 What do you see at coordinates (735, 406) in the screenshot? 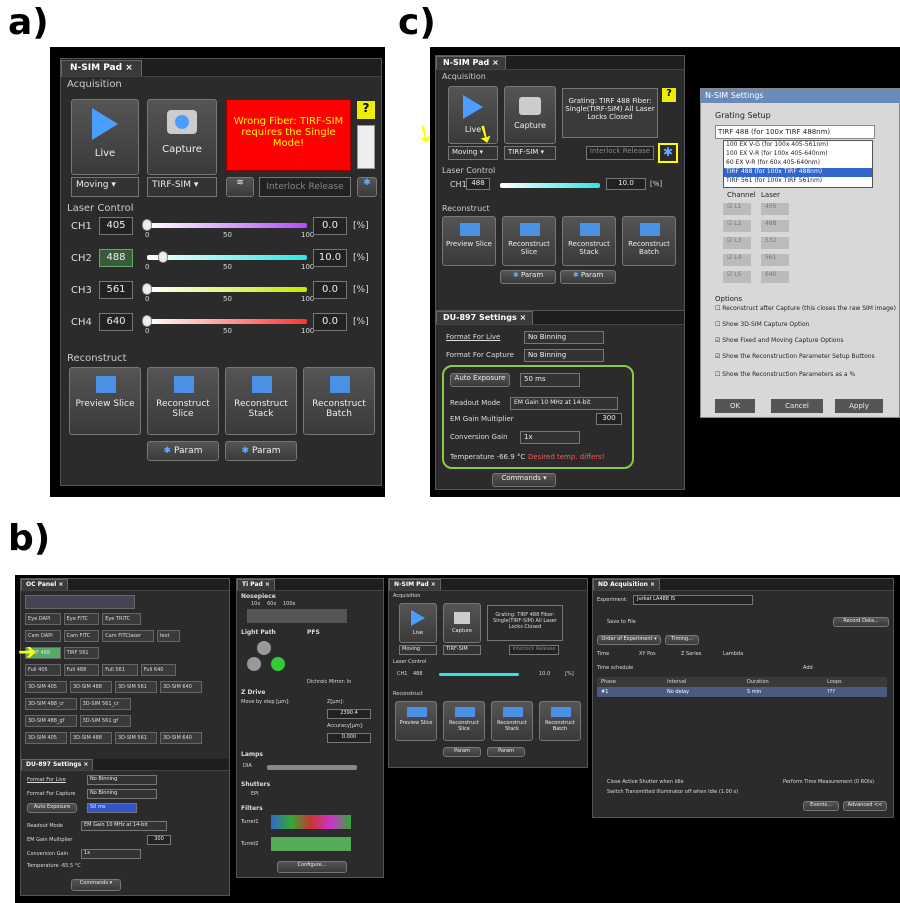
I see `ok-button: OK` at bounding box center [735, 406].